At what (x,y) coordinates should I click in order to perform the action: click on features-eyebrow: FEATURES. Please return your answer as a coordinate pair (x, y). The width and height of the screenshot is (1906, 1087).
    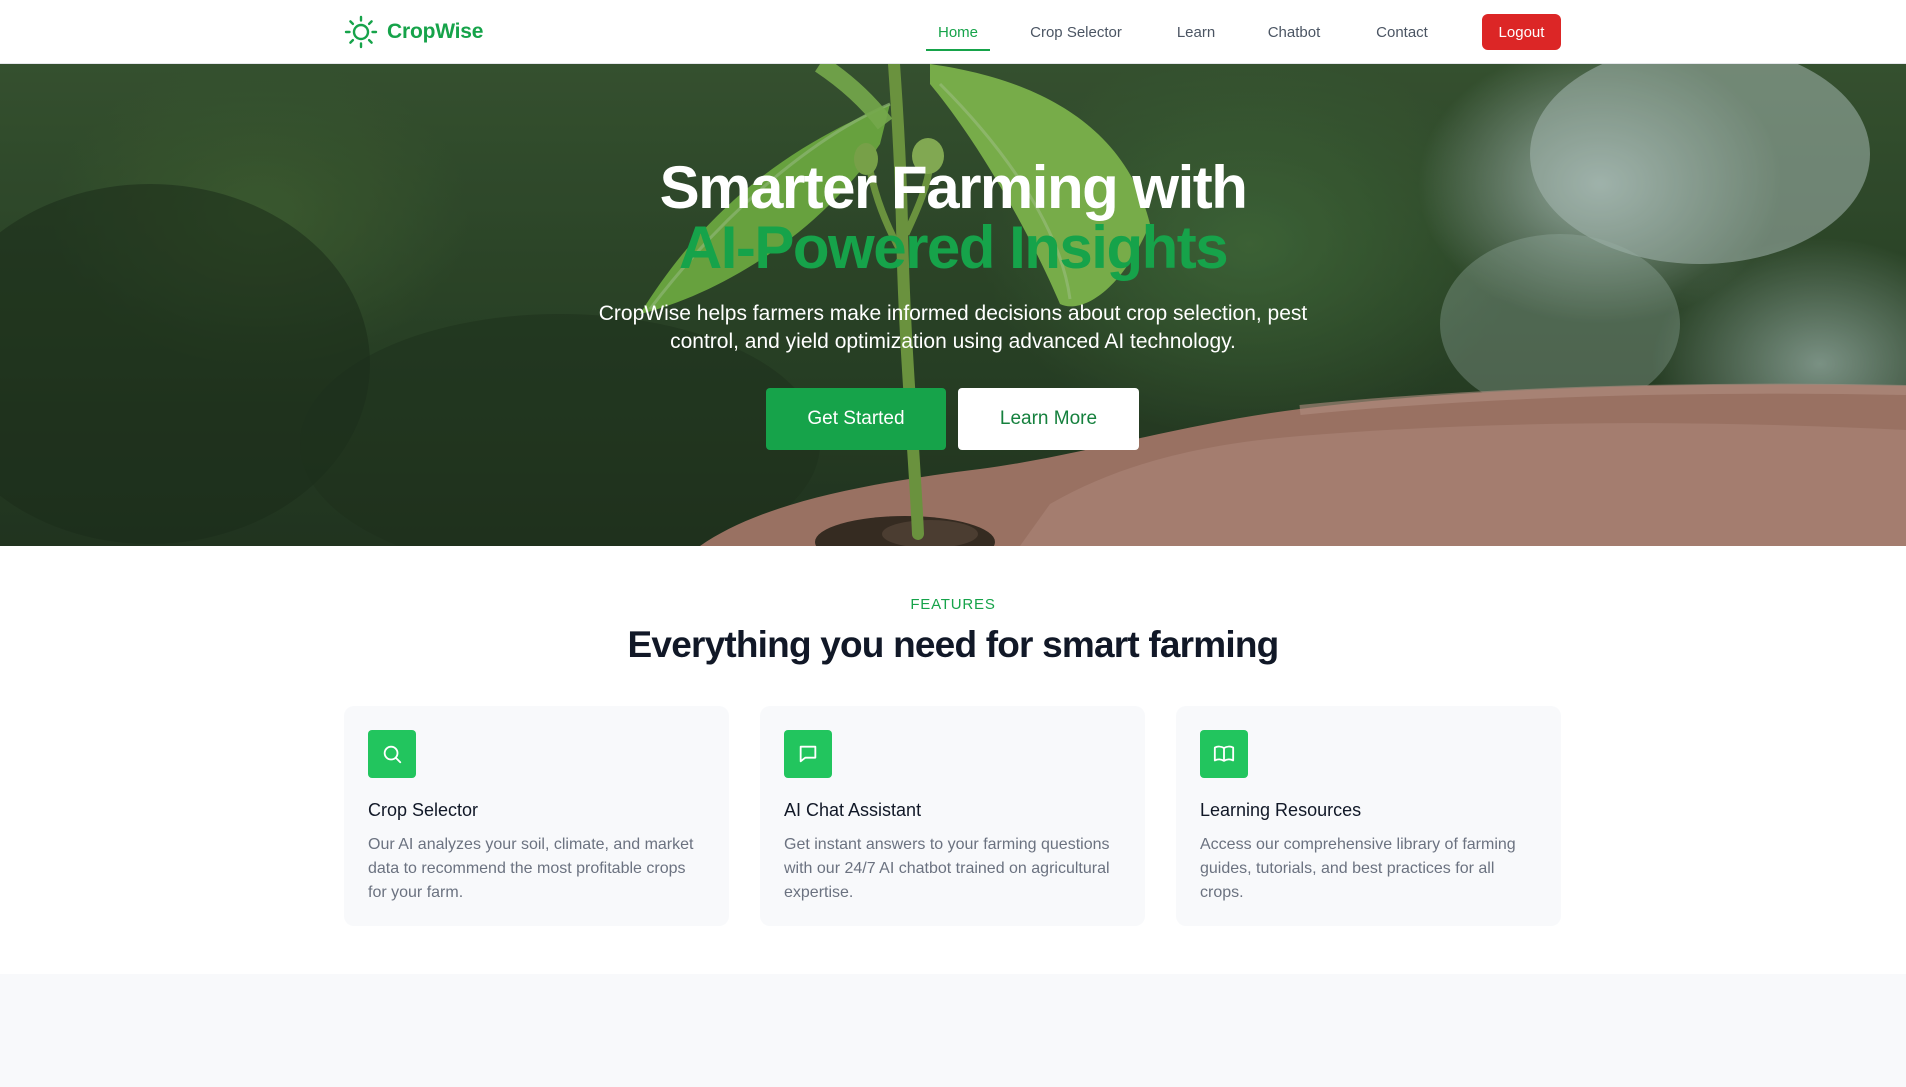
    Looking at the image, I should click on (953, 604).